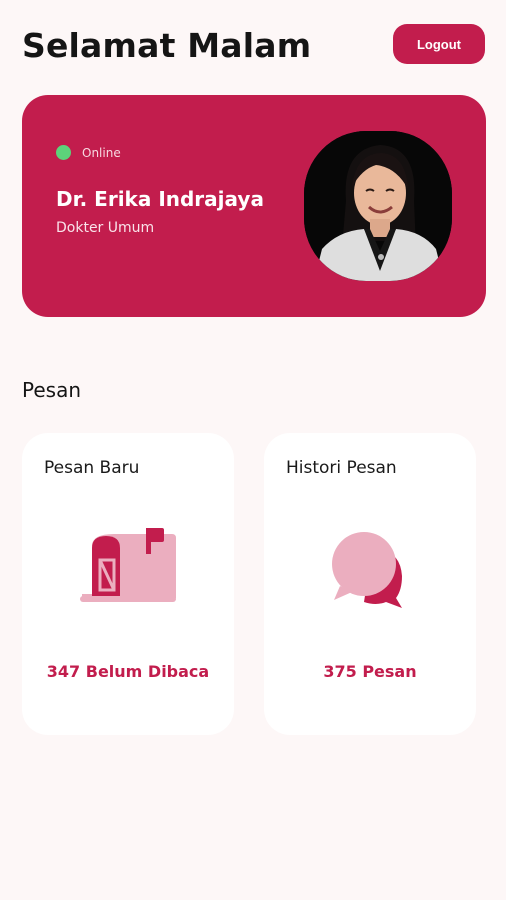 This screenshot has width=506, height=900. Describe the element at coordinates (370, 671) in the screenshot. I see `history-count: 375 Pesan` at that location.